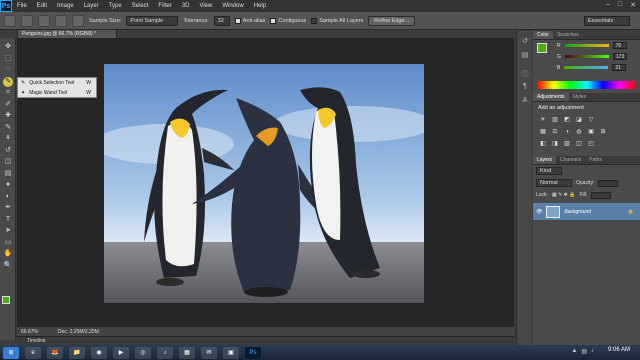 The width and height of the screenshot is (640, 360). What do you see at coordinates (8, 151) in the screenshot?
I see `history-brush-icon: ↺` at bounding box center [8, 151].